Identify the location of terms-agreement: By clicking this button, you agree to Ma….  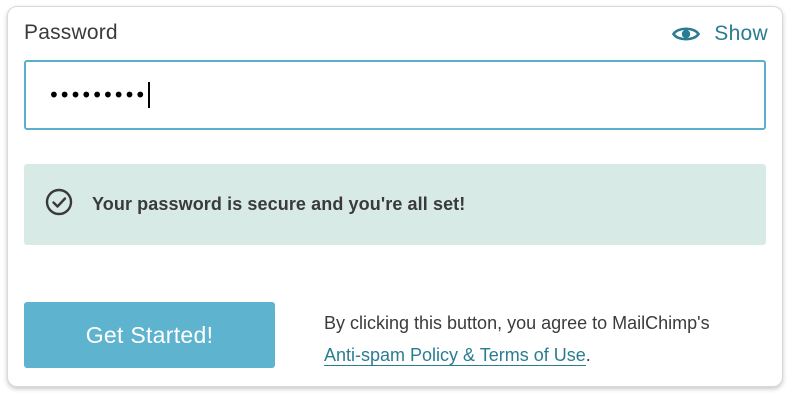
(544, 339).